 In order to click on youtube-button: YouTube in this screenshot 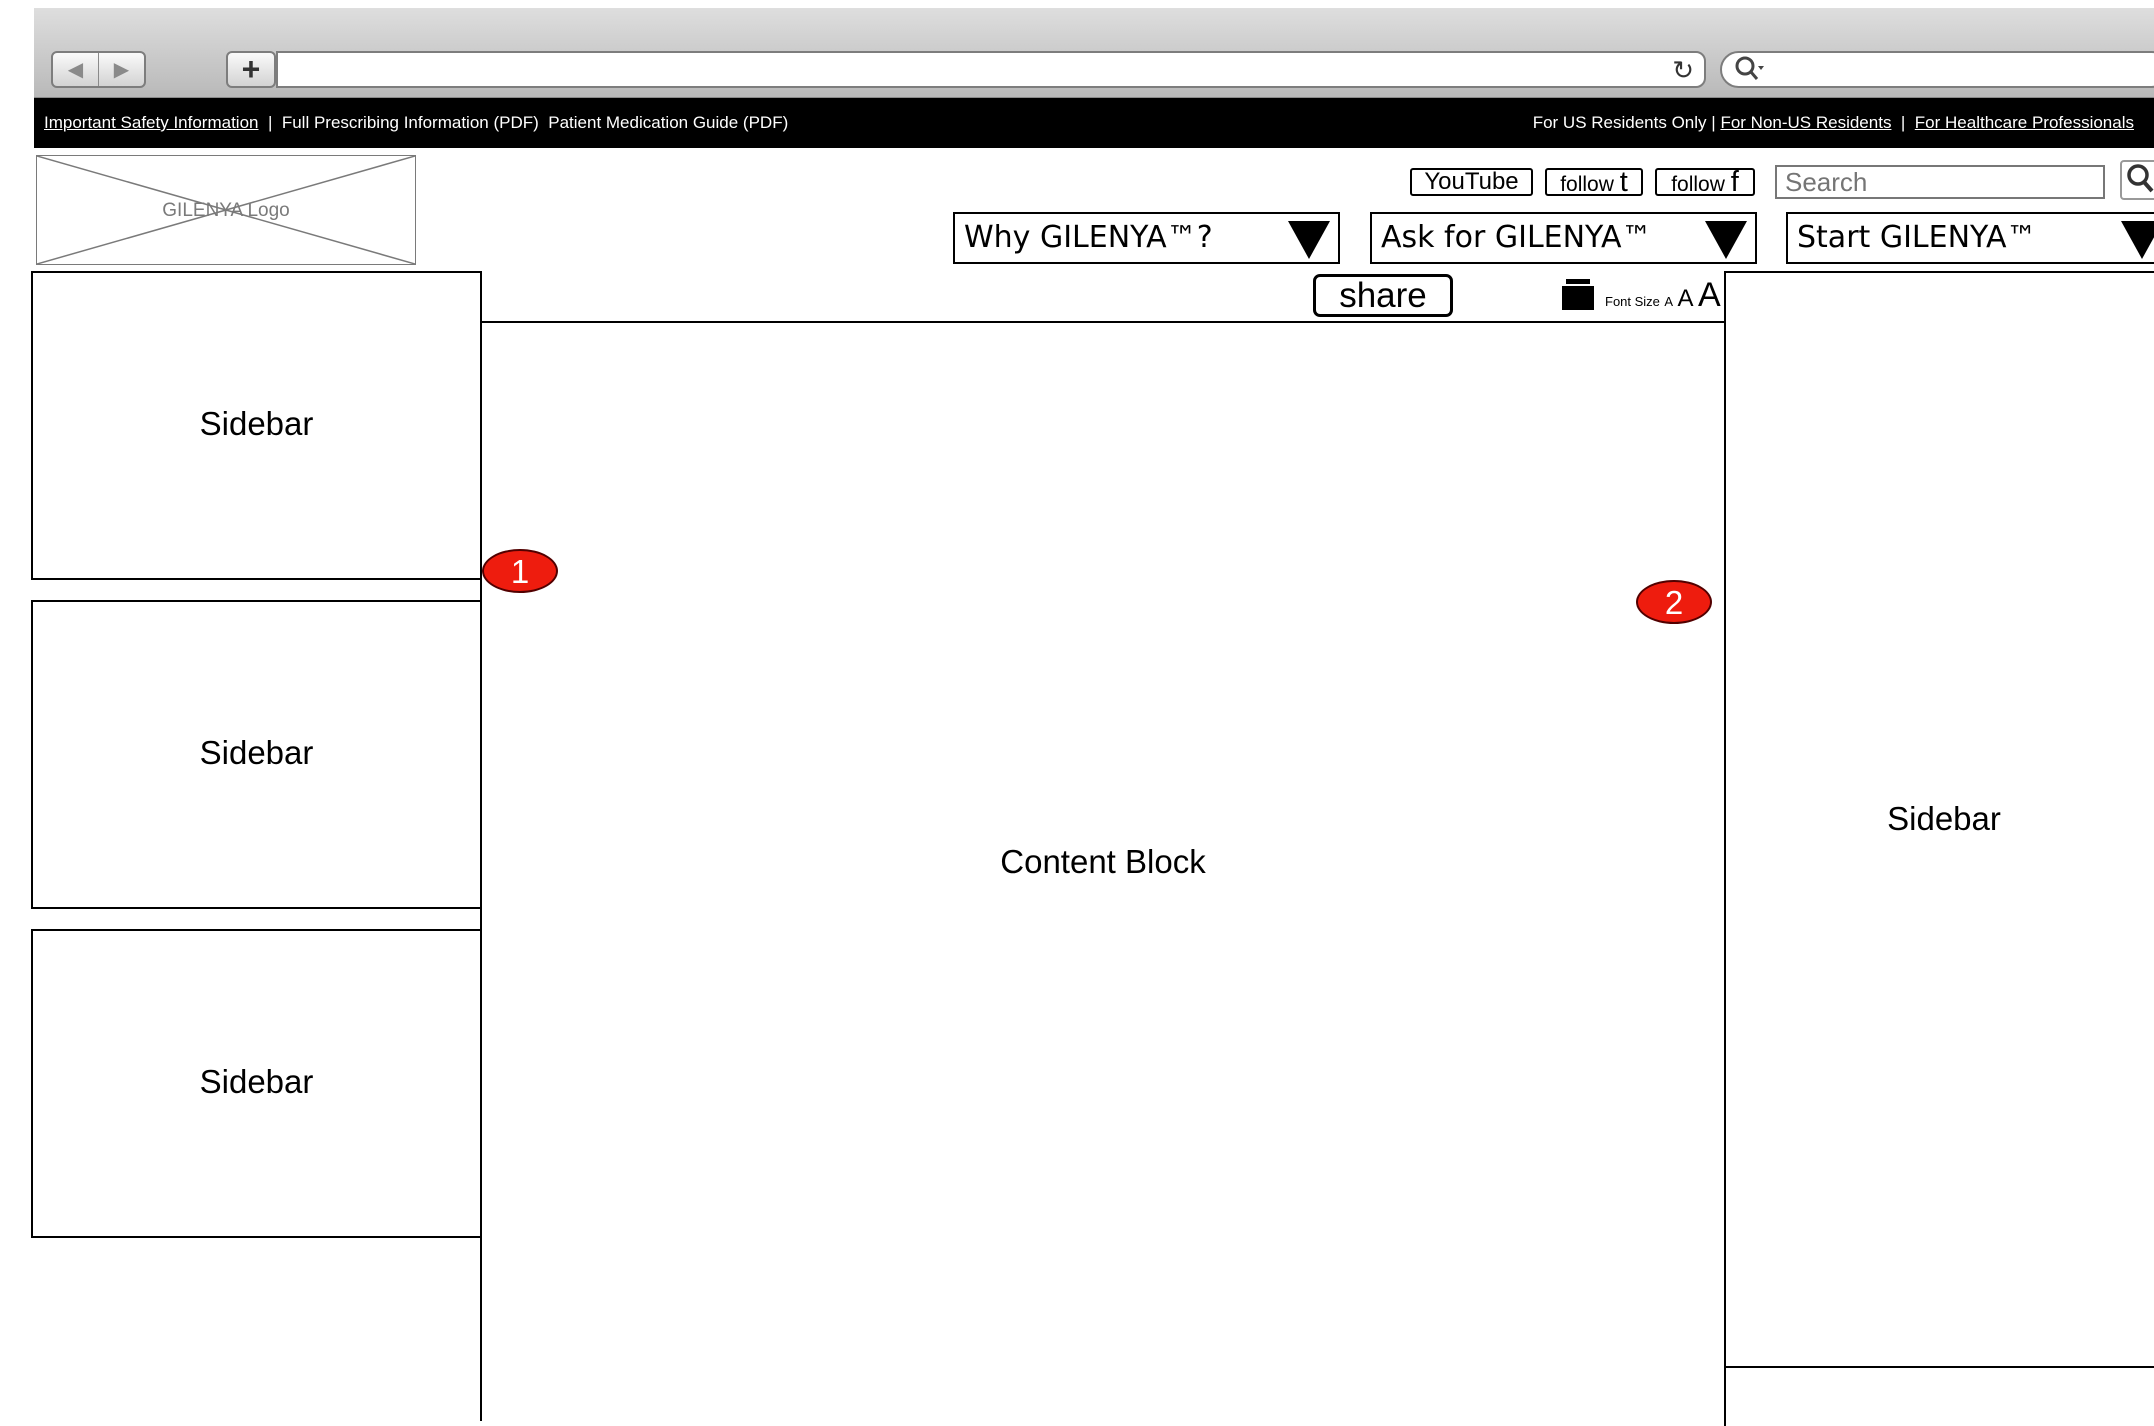, I will do `click(1471, 182)`.